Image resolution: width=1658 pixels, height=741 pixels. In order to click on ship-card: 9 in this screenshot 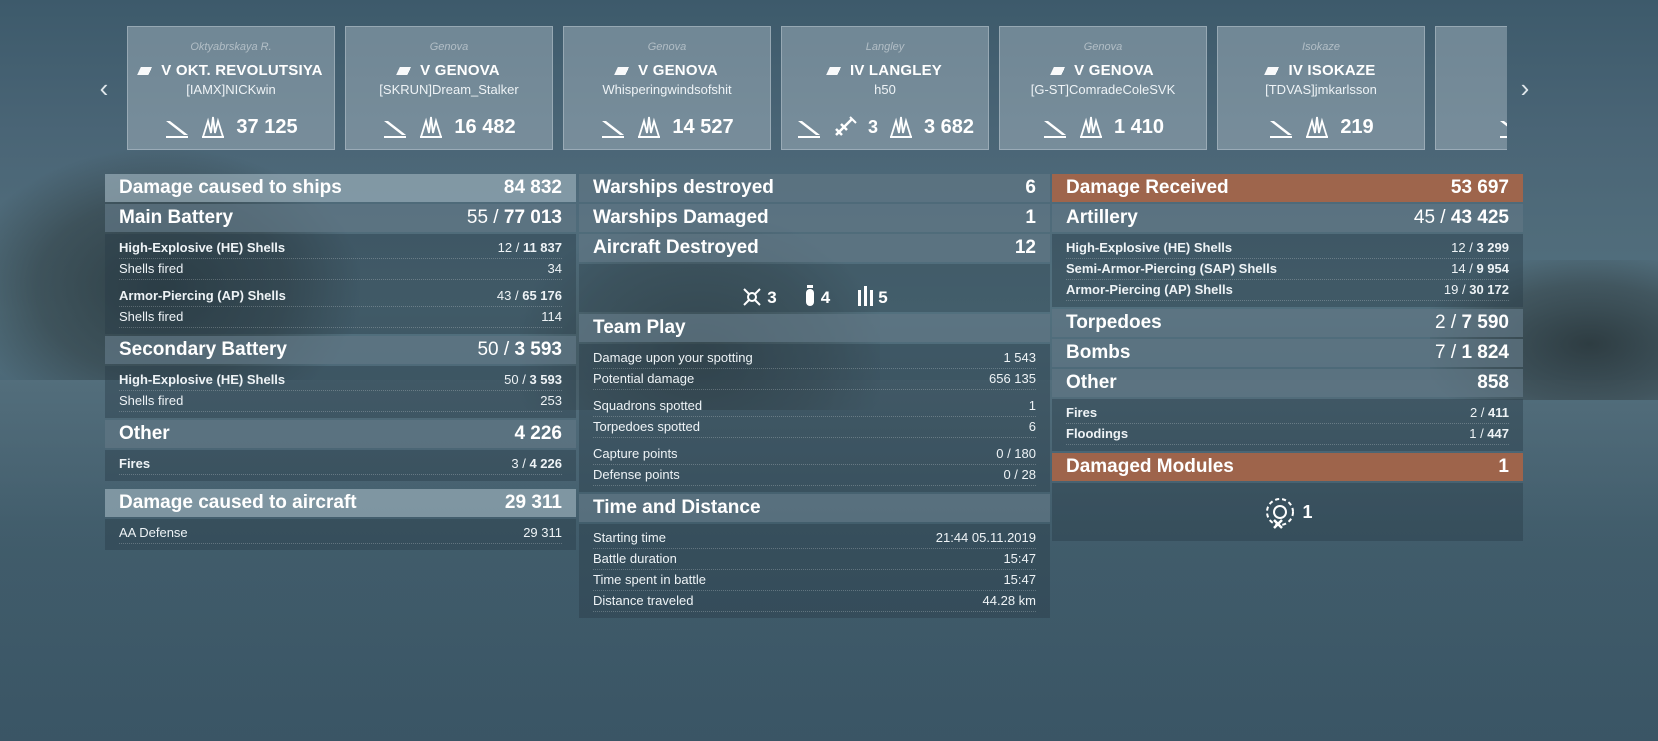, I will do `click(1471, 88)`.